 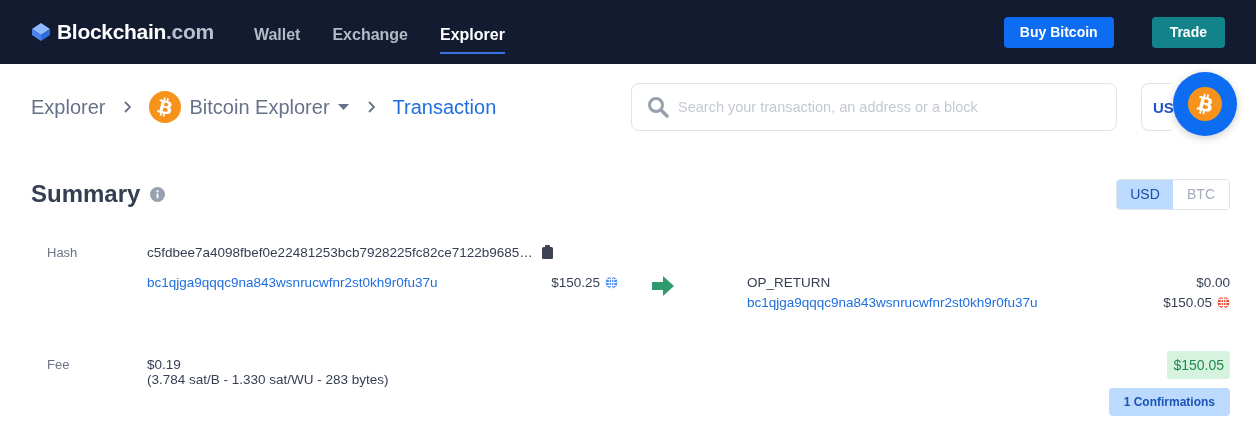 What do you see at coordinates (1169, 402) in the screenshot?
I see `confirmations-button: 1 Confirmations` at bounding box center [1169, 402].